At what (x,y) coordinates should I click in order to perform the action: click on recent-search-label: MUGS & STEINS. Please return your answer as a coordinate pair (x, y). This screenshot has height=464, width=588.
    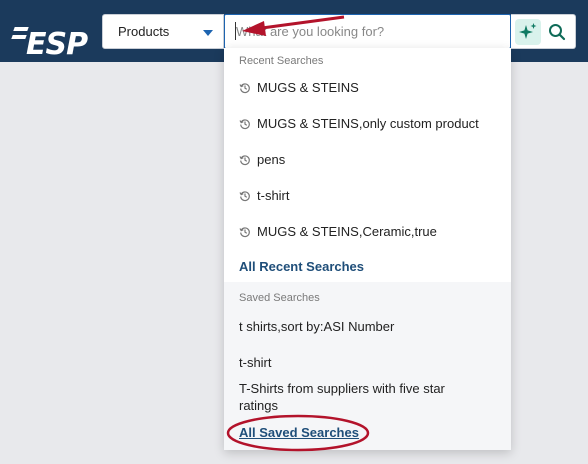
    Looking at the image, I should click on (308, 87).